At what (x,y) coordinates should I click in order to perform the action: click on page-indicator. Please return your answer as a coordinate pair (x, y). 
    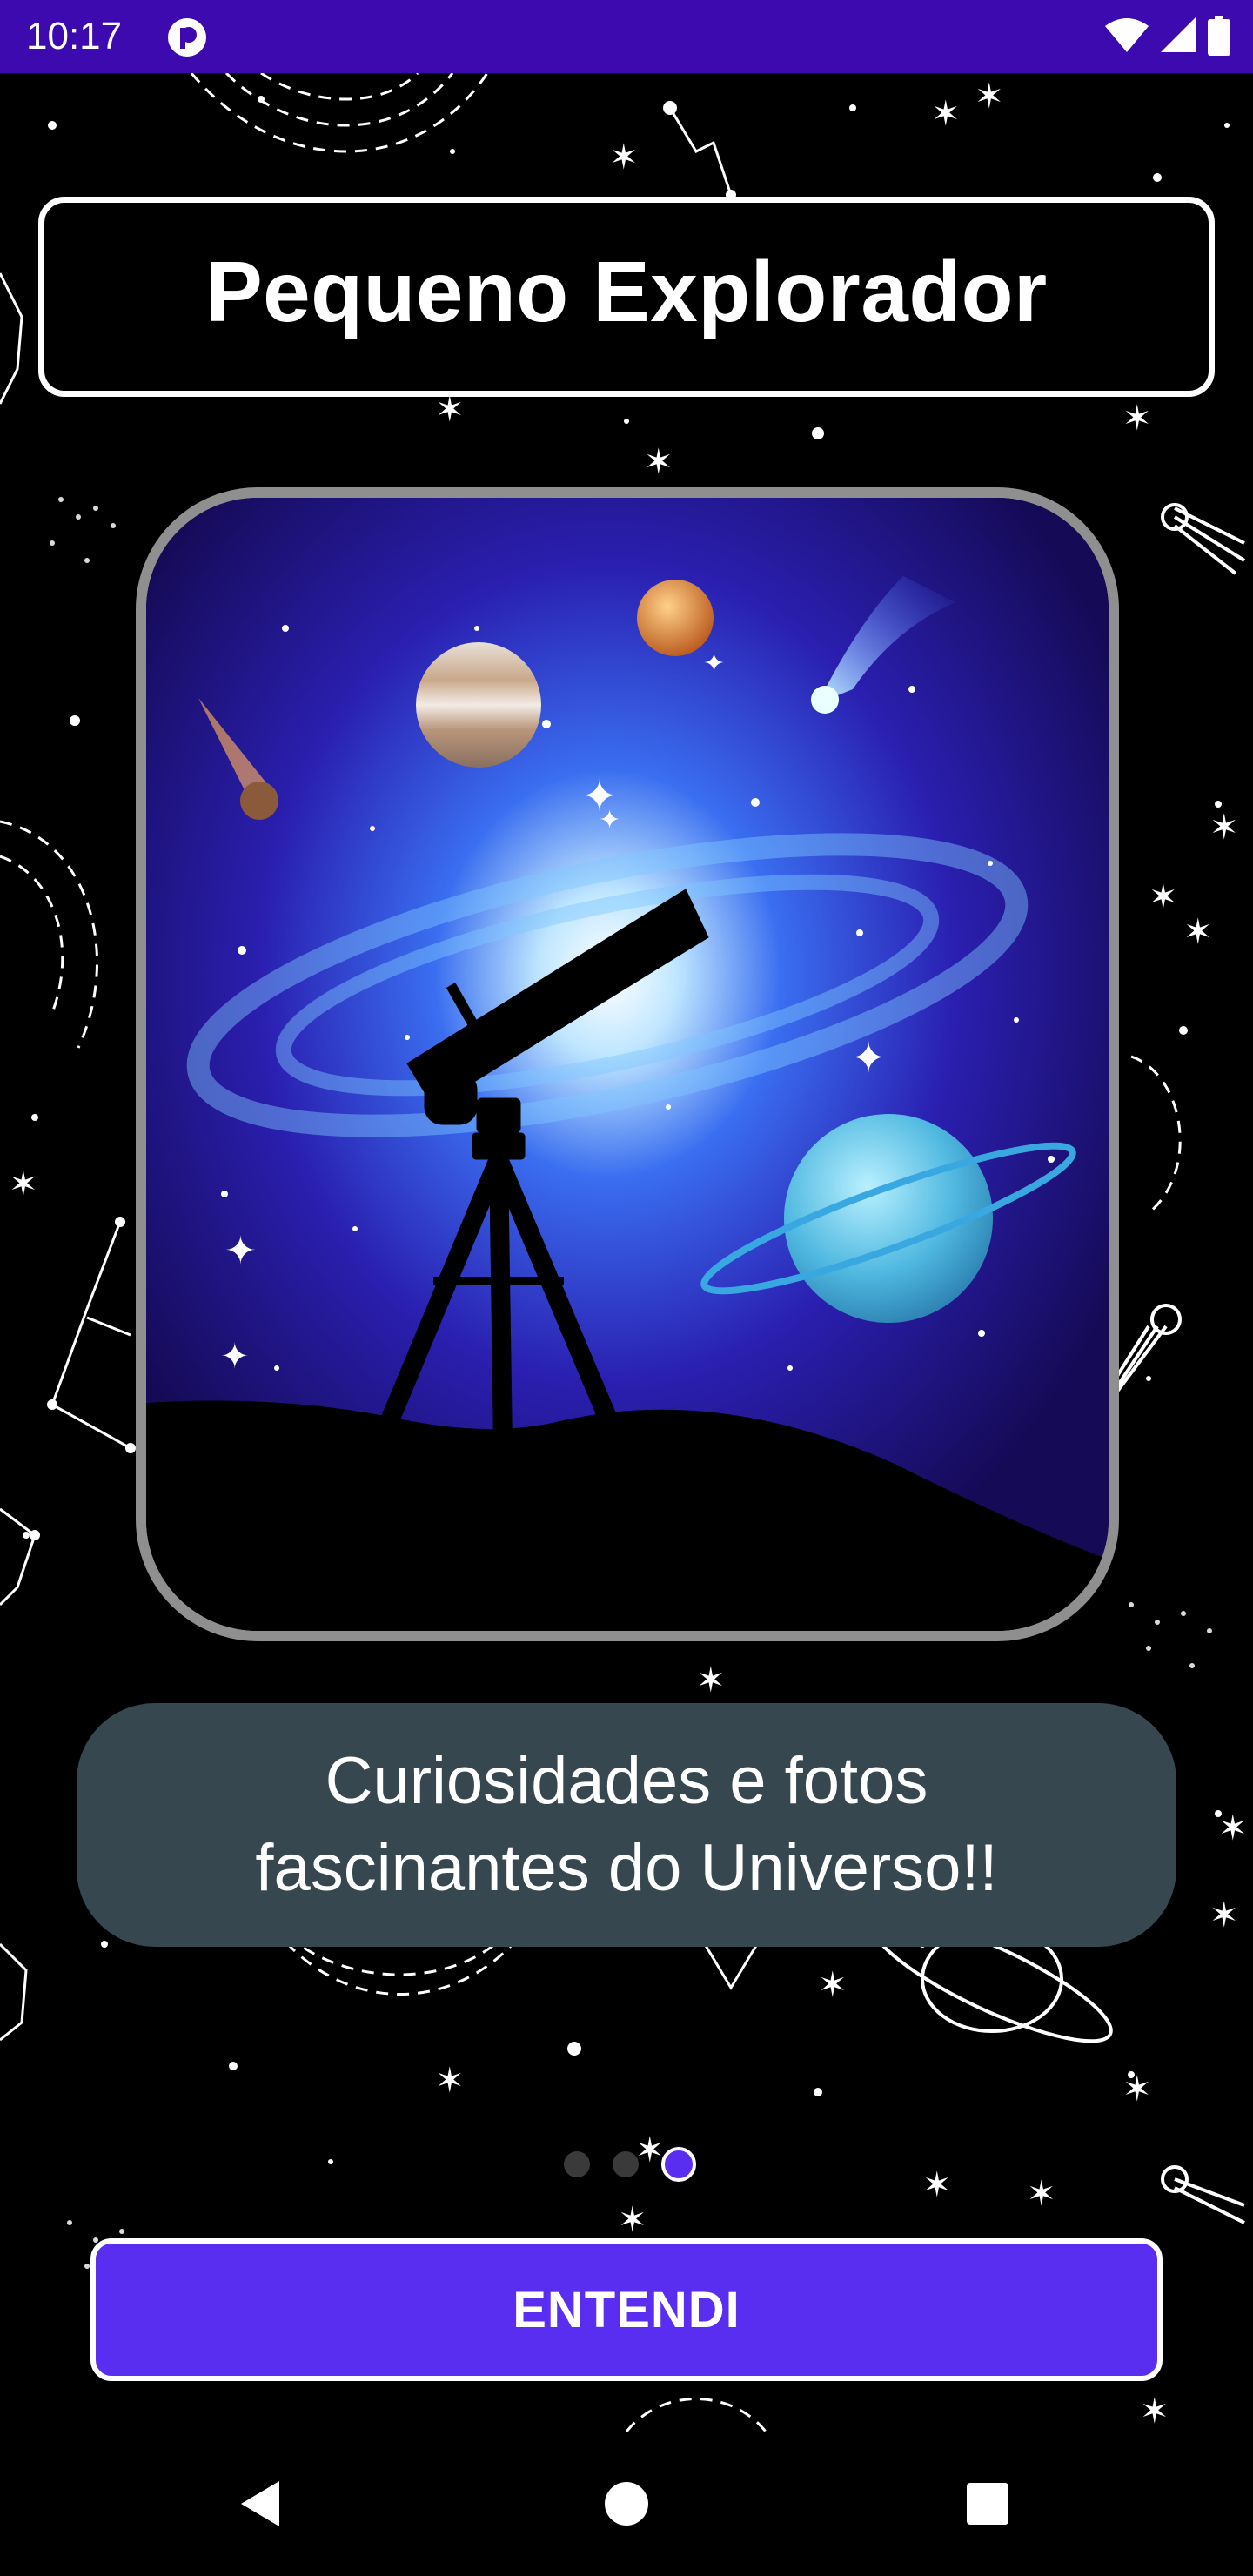
    Looking at the image, I should click on (630, 2164).